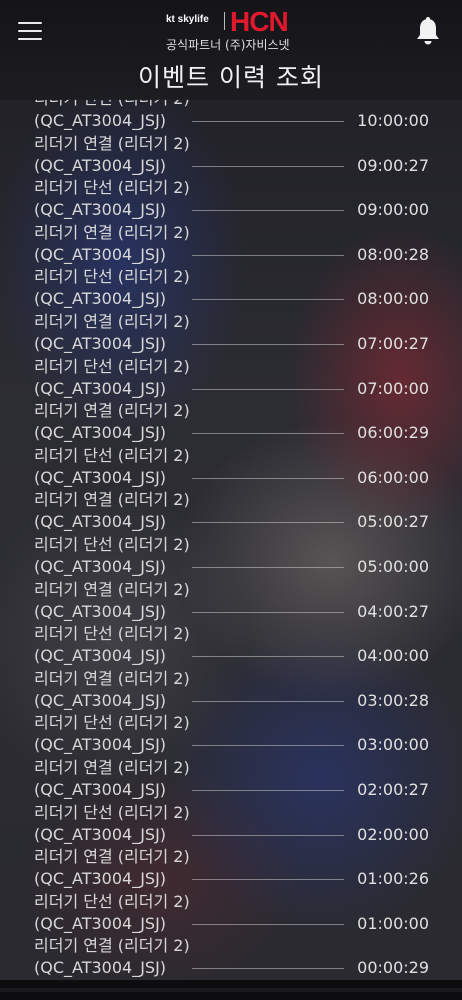  What do you see at coordinates (393, 879) in the screenshot?
I see `event-time: 01:00:26` at bounding box center [393, 879].